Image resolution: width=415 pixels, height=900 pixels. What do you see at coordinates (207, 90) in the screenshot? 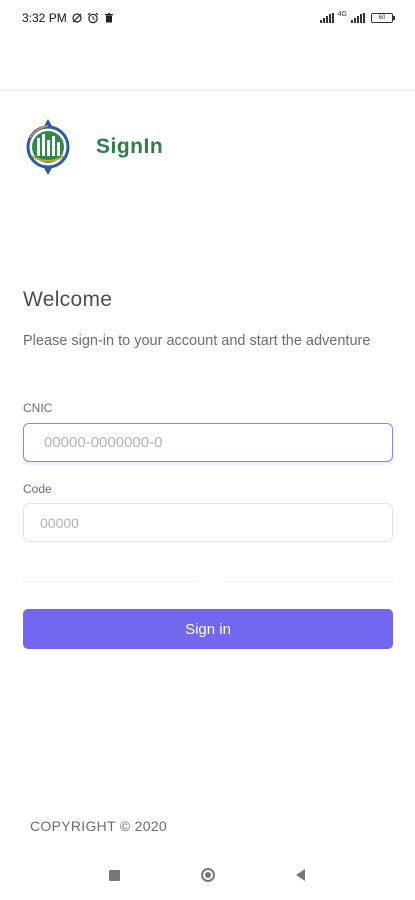
I see `header-divider` at bounding box center [207, 90].